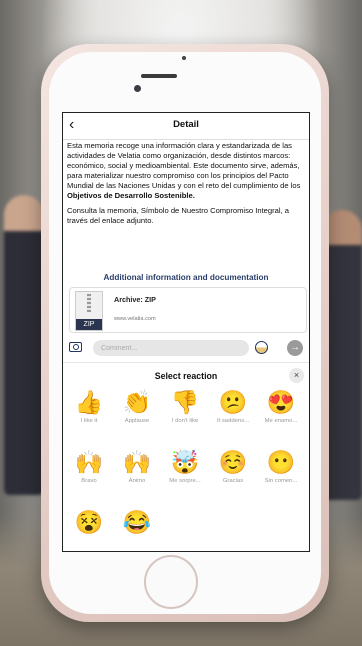  I want to click on reaction-label: Ánimo, so click(137, 481).